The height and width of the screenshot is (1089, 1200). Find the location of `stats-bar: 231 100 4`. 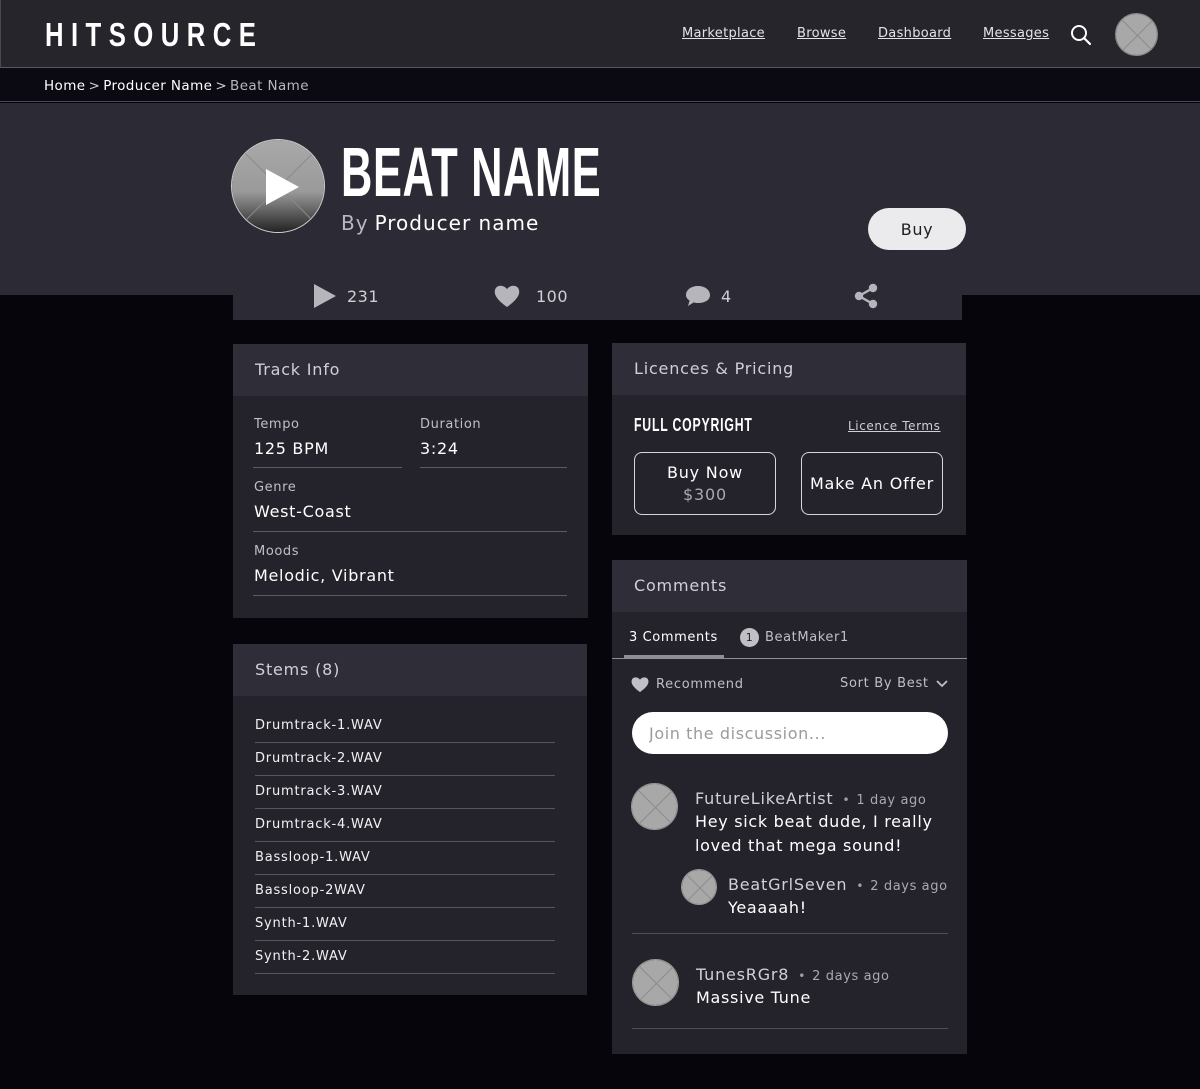

stats-bar: 231 100 4 is located at coordinates (597, 295).